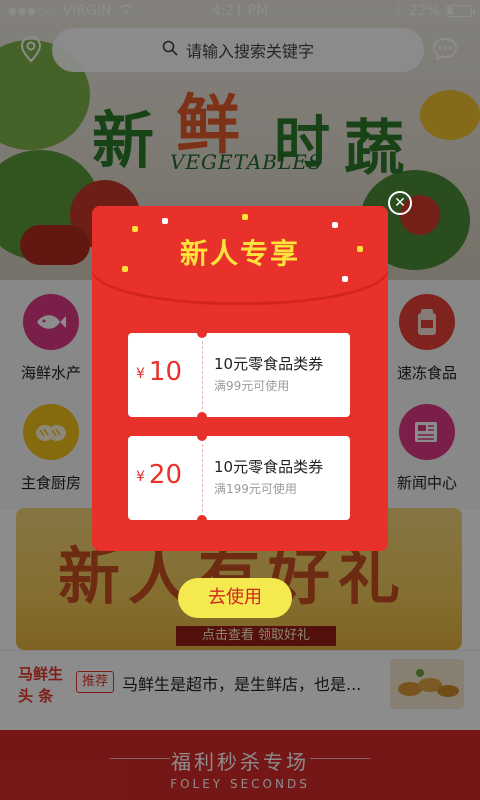 This screenshot has height=800, width=480. Describe the element at coordinates (159, 475) in the screenshot. I see `coupon-amount: ¥20` at that location.